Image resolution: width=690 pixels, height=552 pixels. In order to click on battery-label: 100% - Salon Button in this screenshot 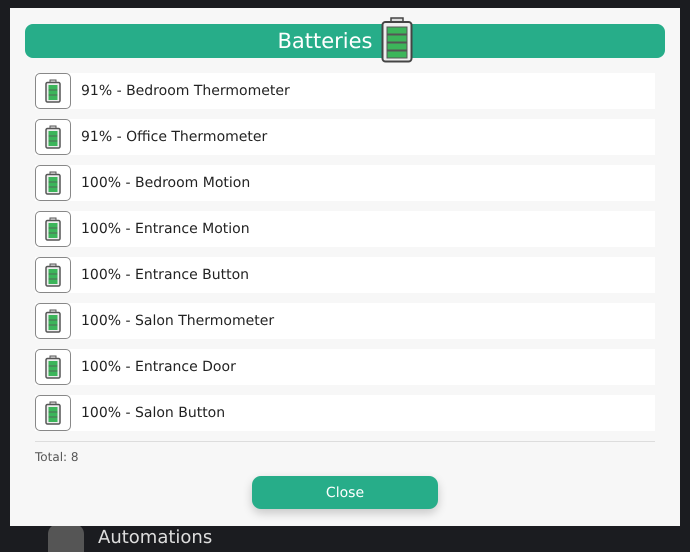, I will do `click(153, 413)`.